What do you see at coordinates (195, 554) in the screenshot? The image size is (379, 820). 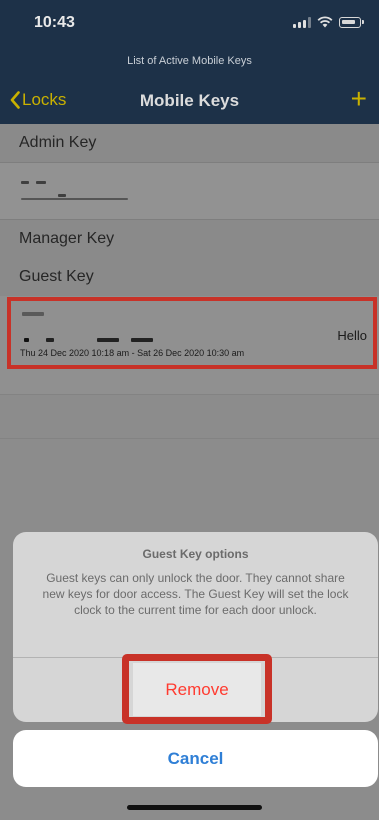 I see `sheet-title: Guest Key options` at bounding box center [195, 554].